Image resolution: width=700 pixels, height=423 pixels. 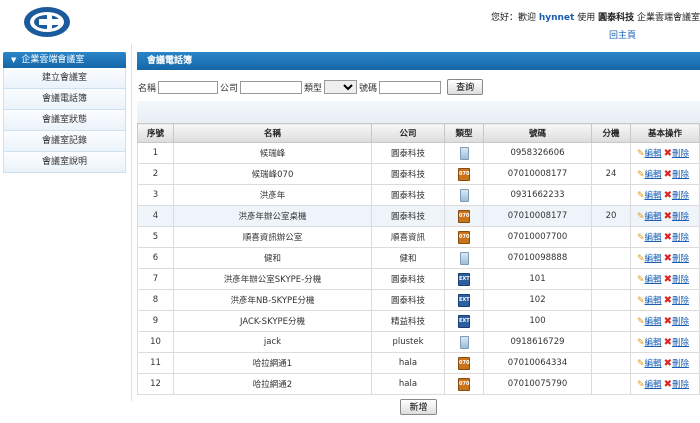 What do you see at coordinates (272, 342) in the screenshot?
I see `cell-name: jack` at bounding box center [272, 342].